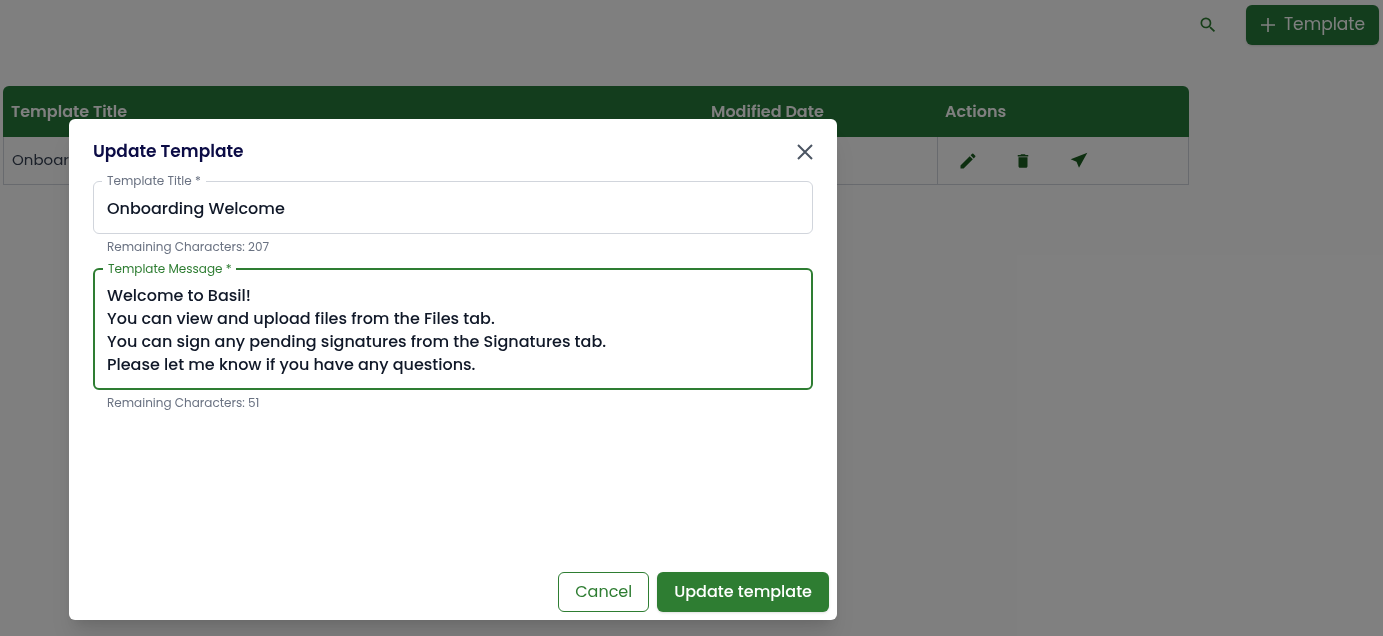 The width and height of the screenshot is (1383, 636). What do you see at coordinates (40, 160) in the screenshot?
I see `table-cell: Onboar` at bounding box center [40, 160].